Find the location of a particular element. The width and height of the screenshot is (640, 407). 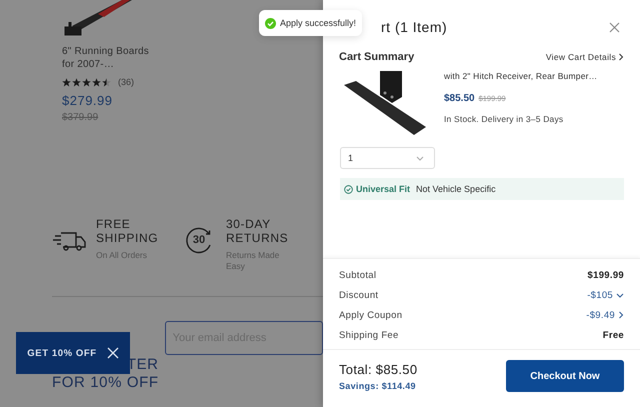

view-cart-link: View Cart Details is located at coordinates (585, 57).